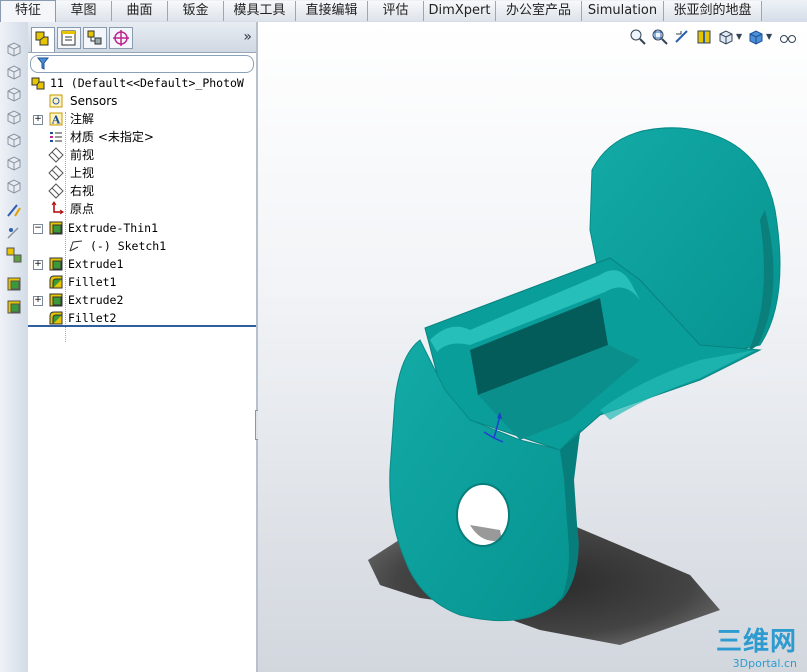  I want to click on tree-item-label: Extrude1, so click(96, 264).